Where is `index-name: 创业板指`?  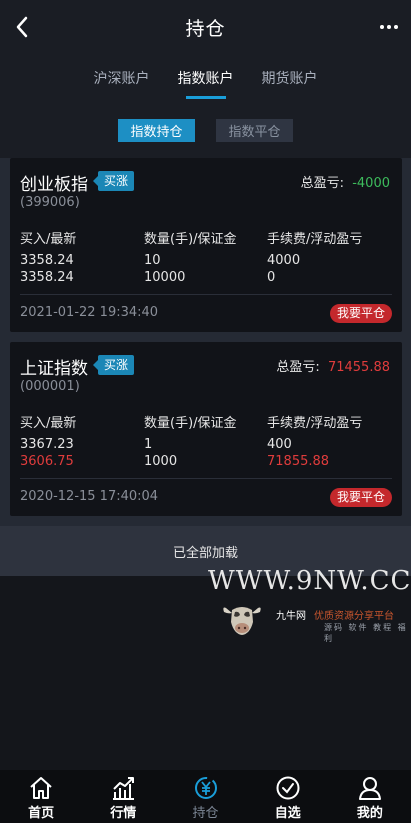 index-name: 创业板指 is located at coordinates (54, 185).